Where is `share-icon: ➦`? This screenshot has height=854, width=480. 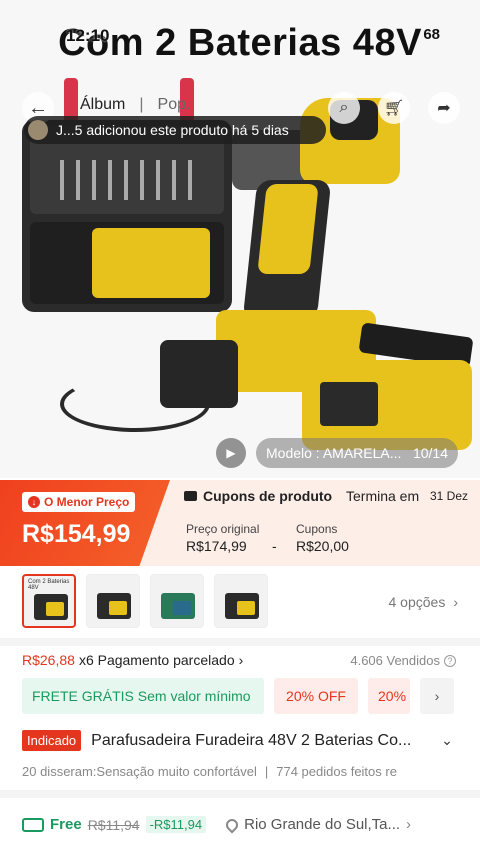 share-icon: ➦ is located at coordinates (444, 108).